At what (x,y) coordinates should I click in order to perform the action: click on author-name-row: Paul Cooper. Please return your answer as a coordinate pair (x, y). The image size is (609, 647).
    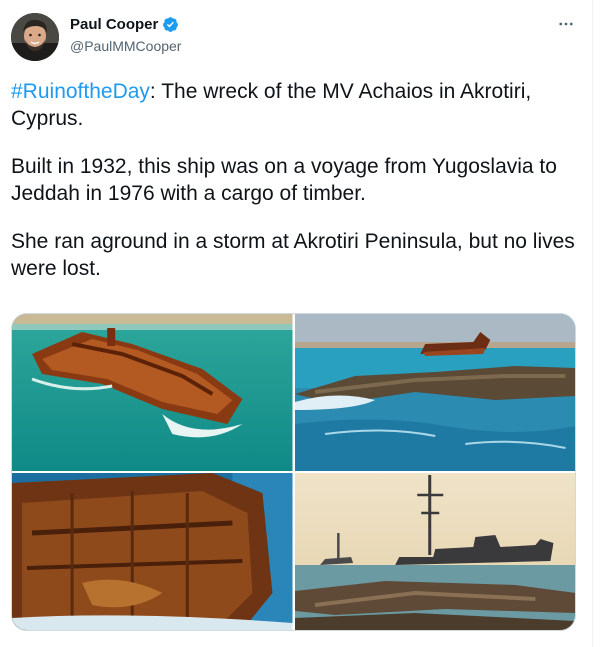
    Looking at the image, I should click on (124, 24).